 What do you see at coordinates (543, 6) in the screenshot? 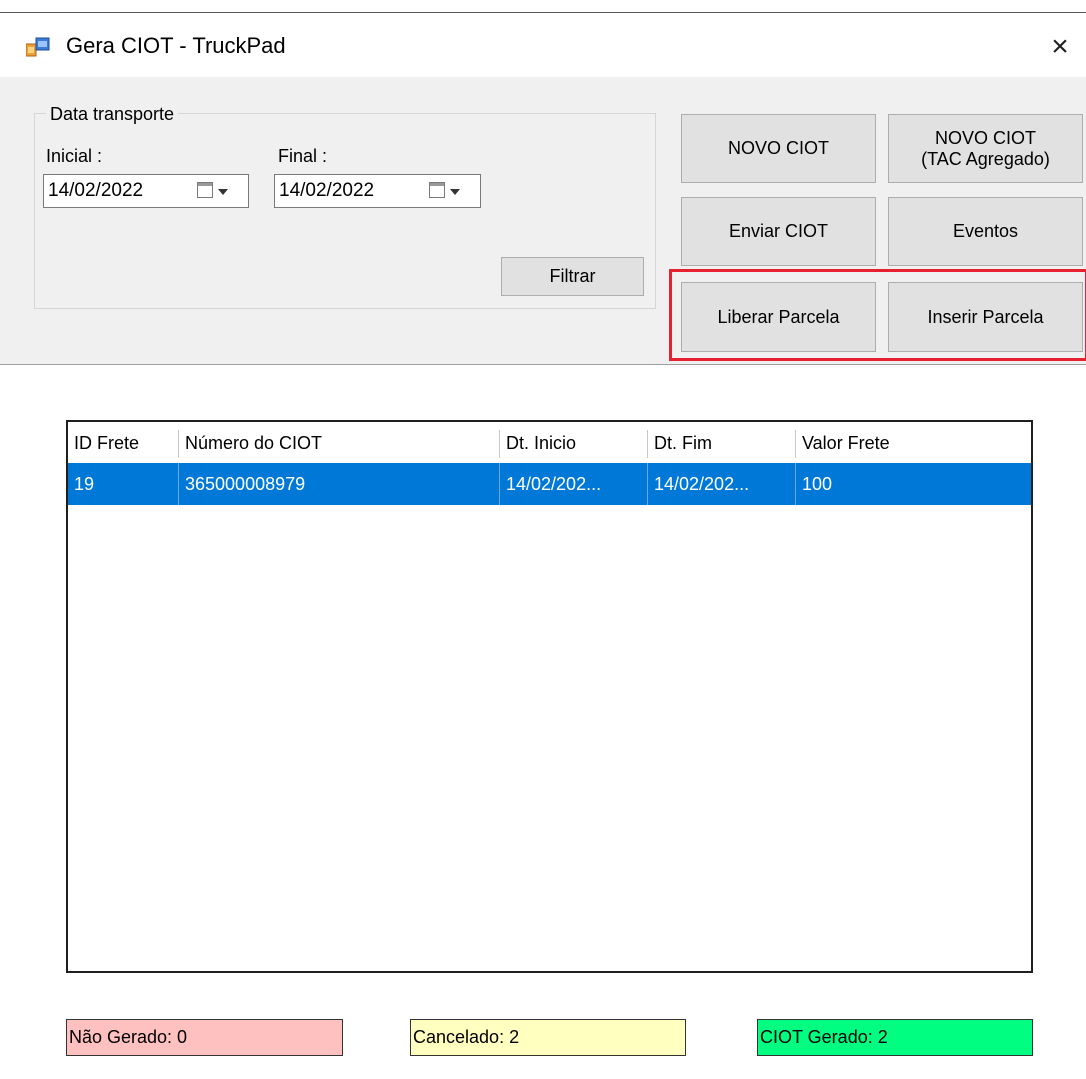
I see `top-edge` at bounding box center [543, 6].